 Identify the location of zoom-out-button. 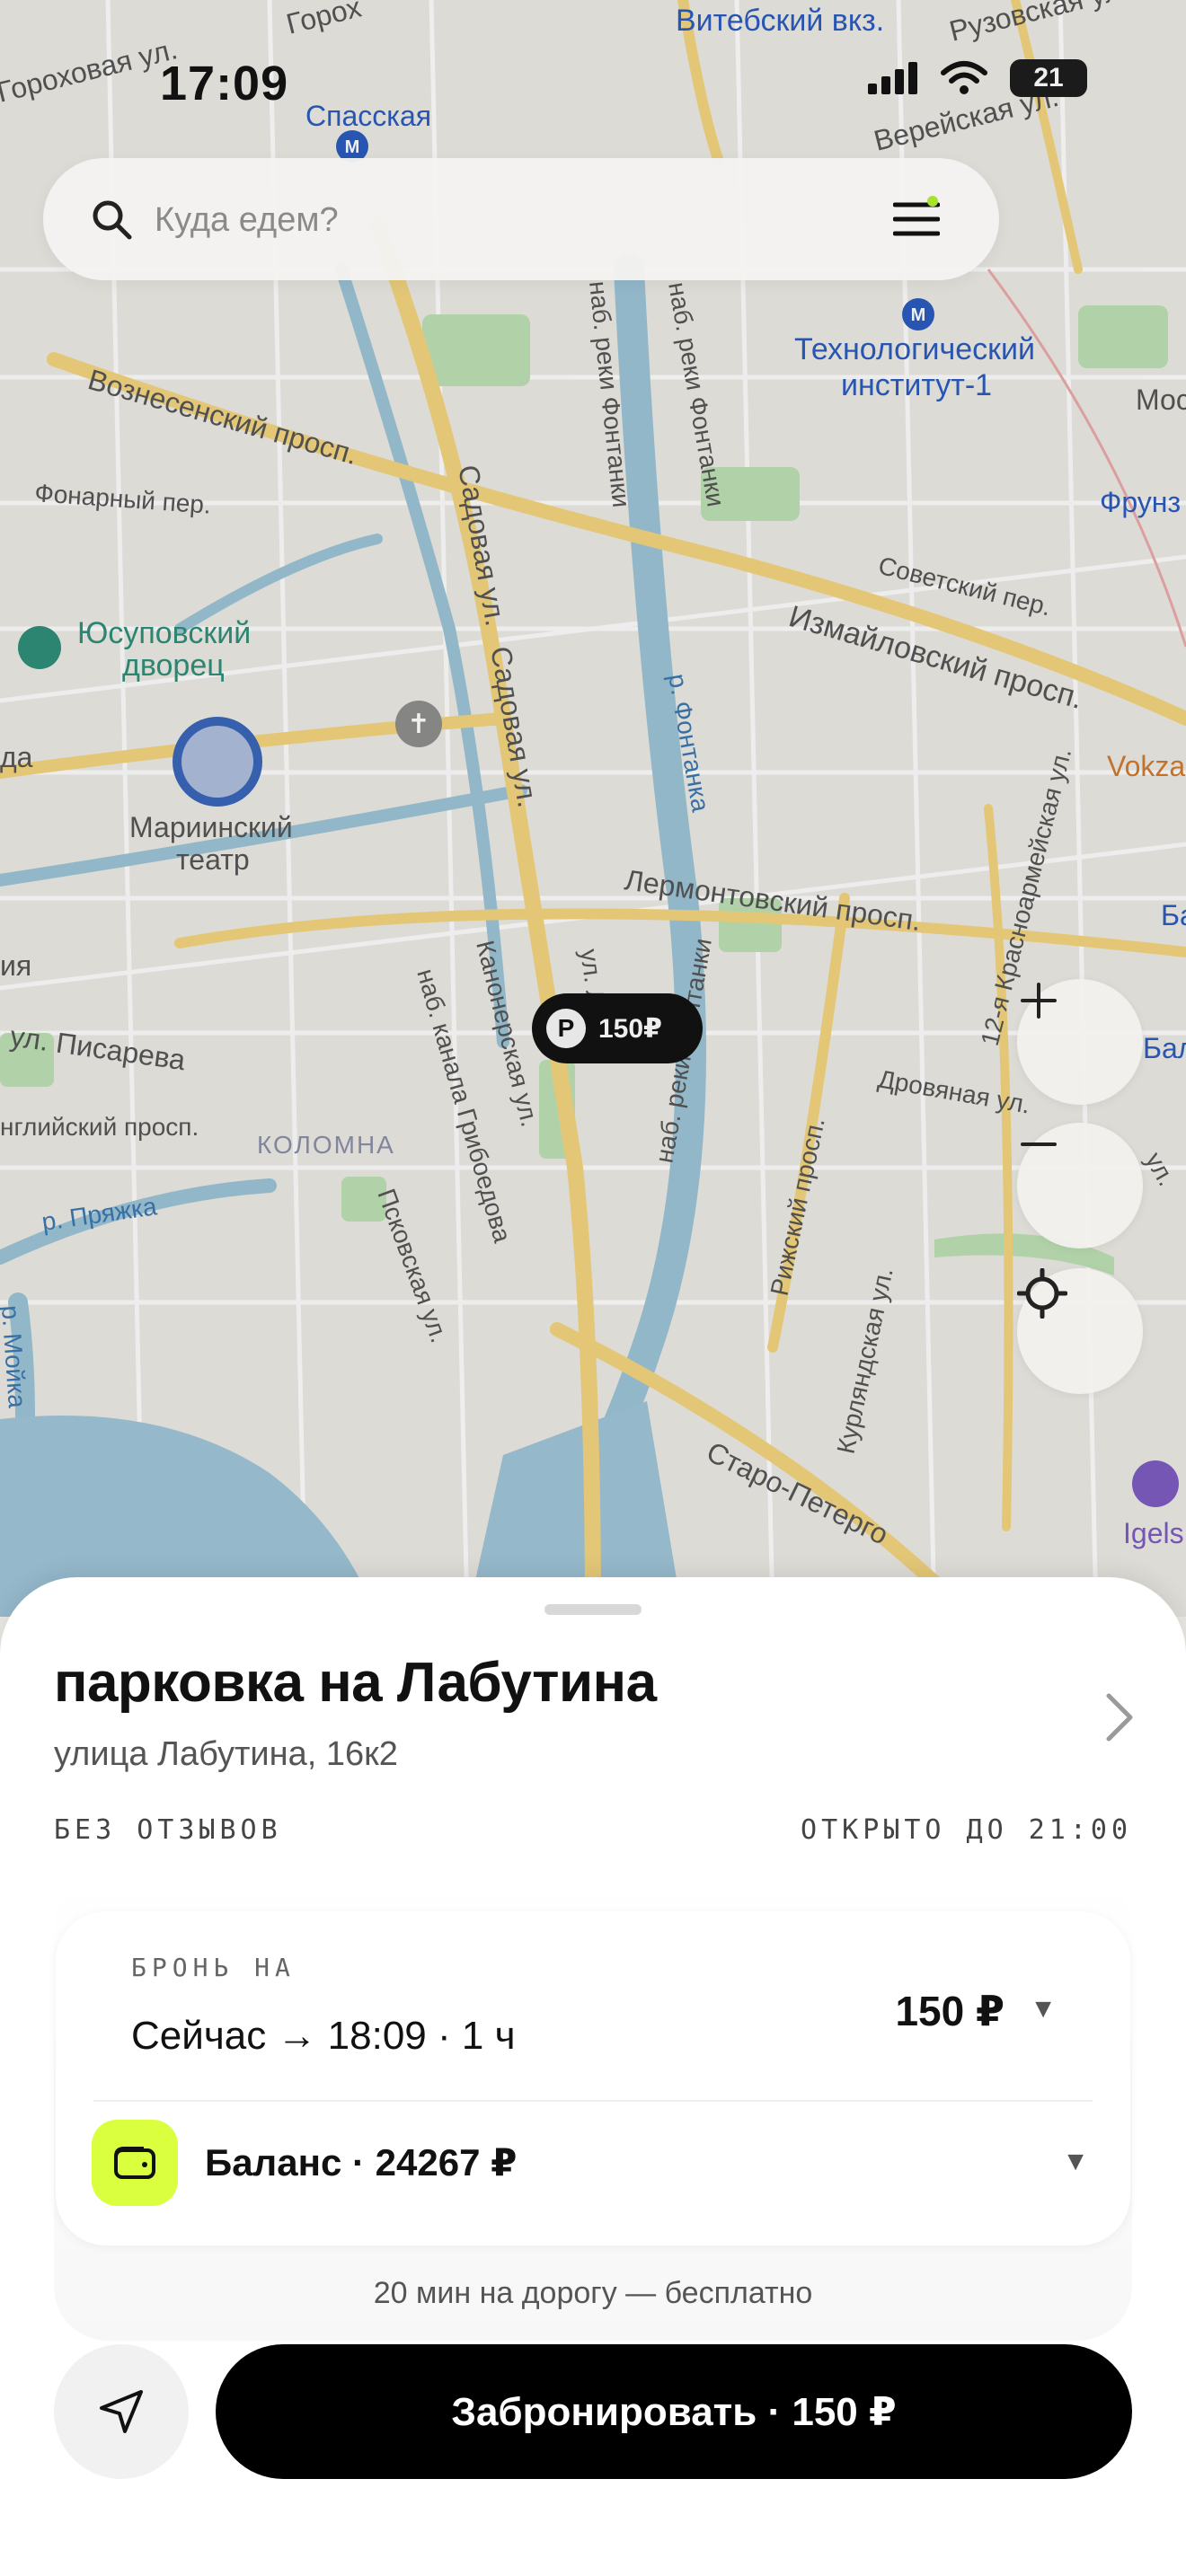
(1080, 1185).